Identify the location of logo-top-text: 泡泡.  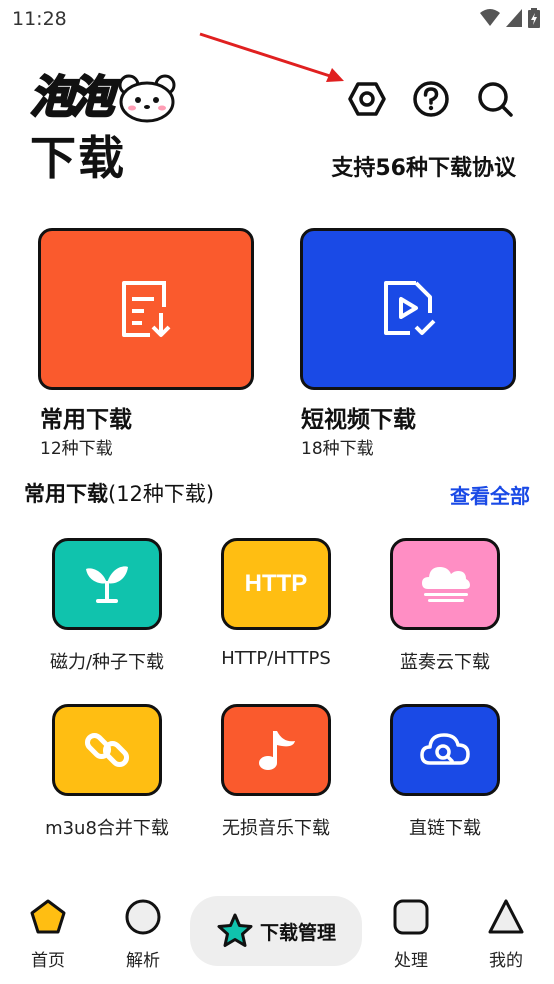
(72, 98).